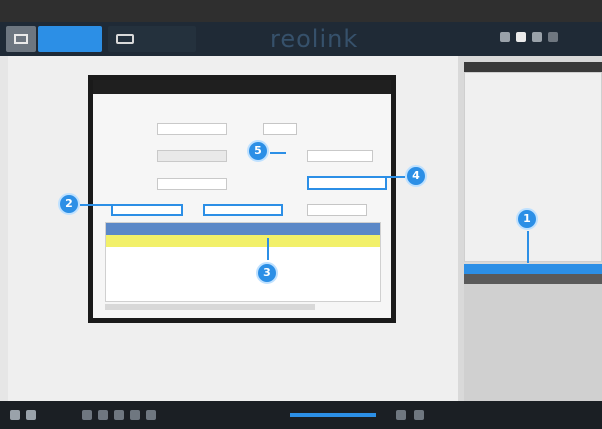  Describe the element at coordinates (143, 106) in the screenshot. I see `dialog-section-title` at that location.